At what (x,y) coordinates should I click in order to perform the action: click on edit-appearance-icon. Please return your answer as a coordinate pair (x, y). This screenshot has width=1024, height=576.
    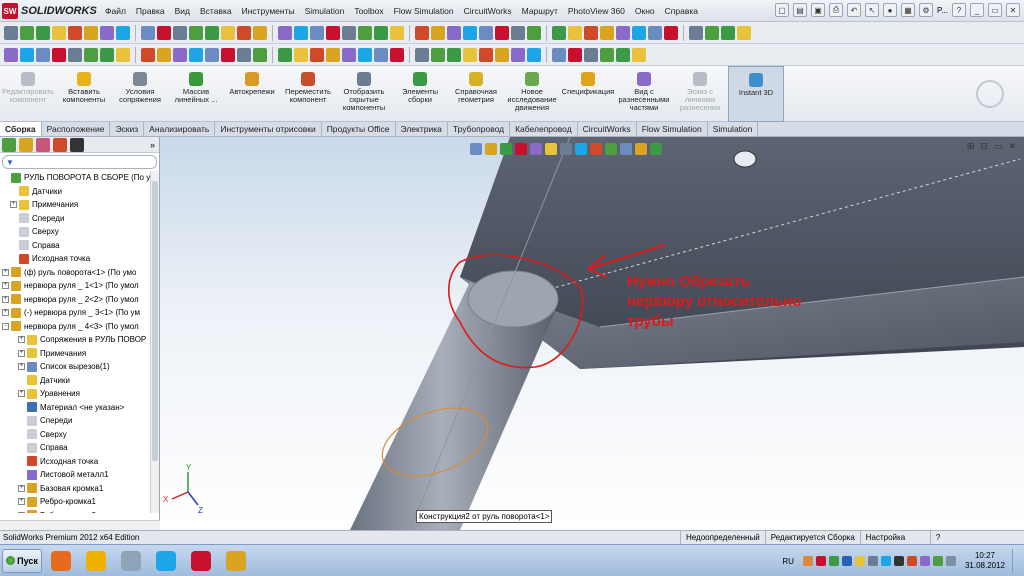
    Looking at the image, I should click on (581, 149).